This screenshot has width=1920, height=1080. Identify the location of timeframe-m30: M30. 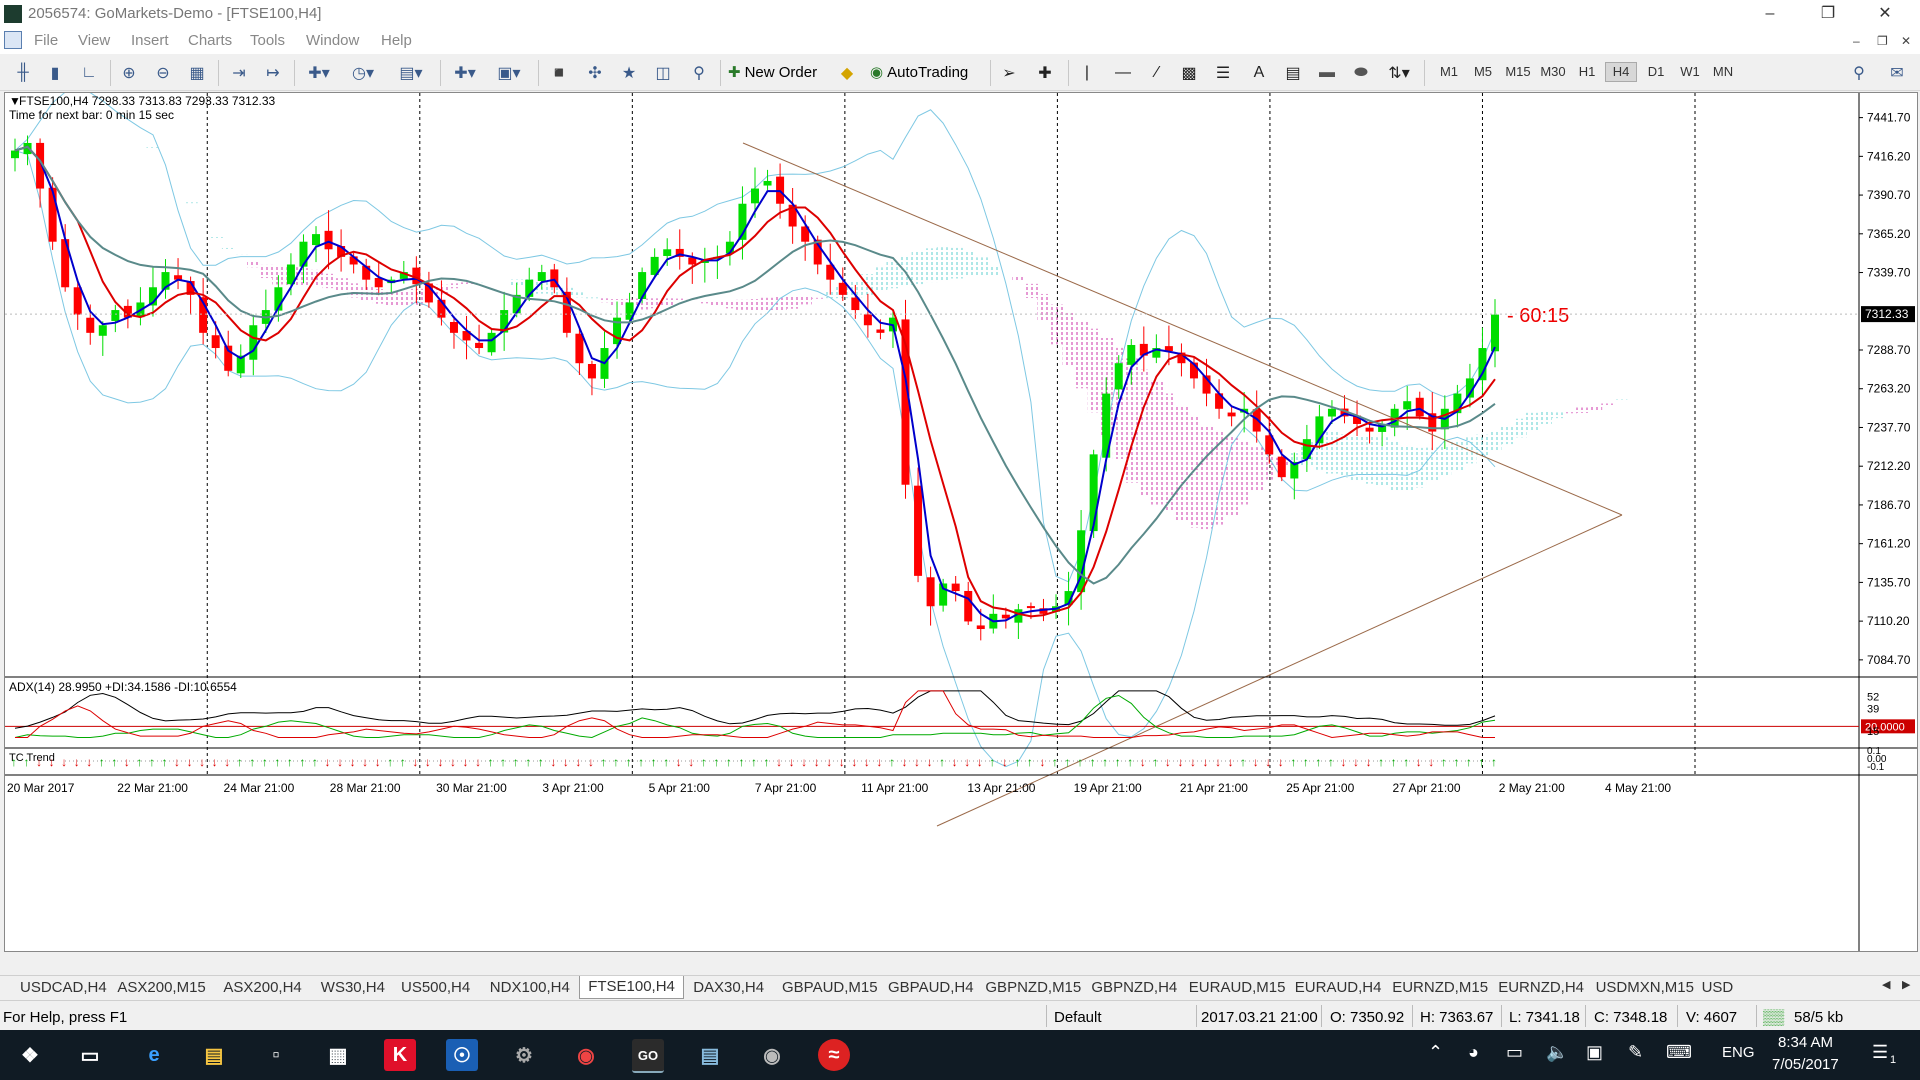
(1553, 71).